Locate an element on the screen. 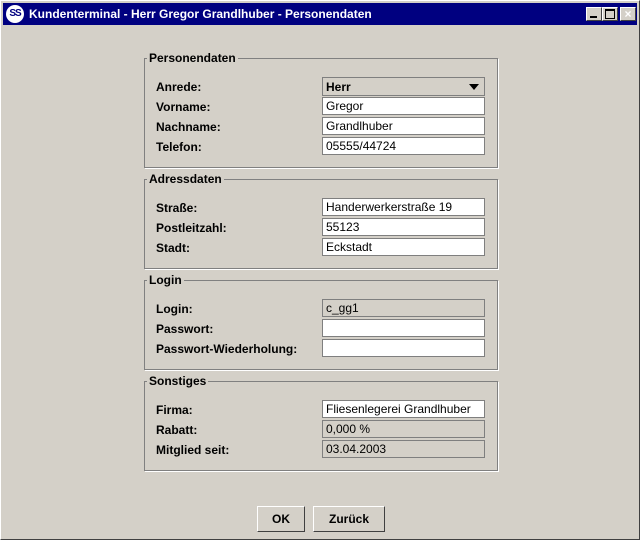  login-label: Login: is located at coordinates (174, 309).